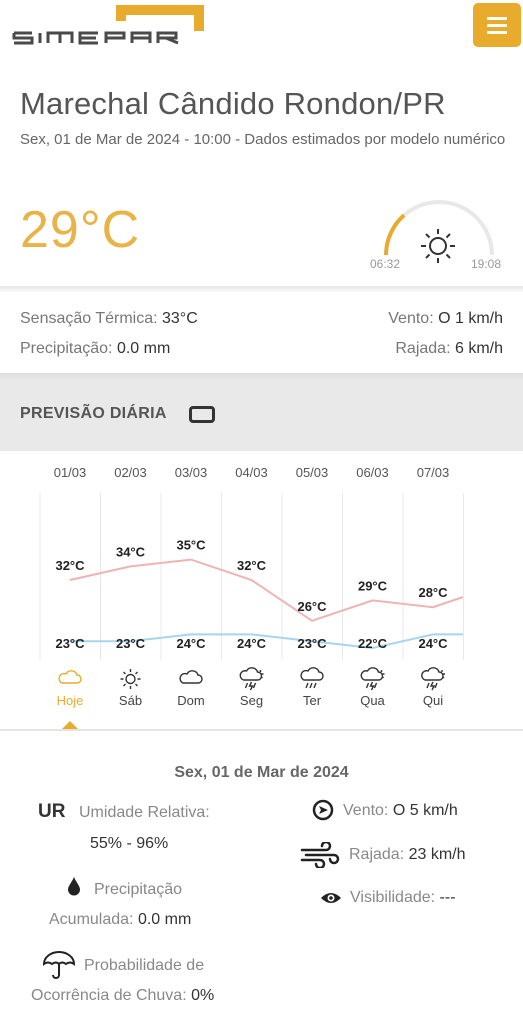 This screenshot has height=1024, width=523. Describe the element at coordinates (144, 965) in the screenshot. I see `rain-probability-label: Probabilidade de` at that location.